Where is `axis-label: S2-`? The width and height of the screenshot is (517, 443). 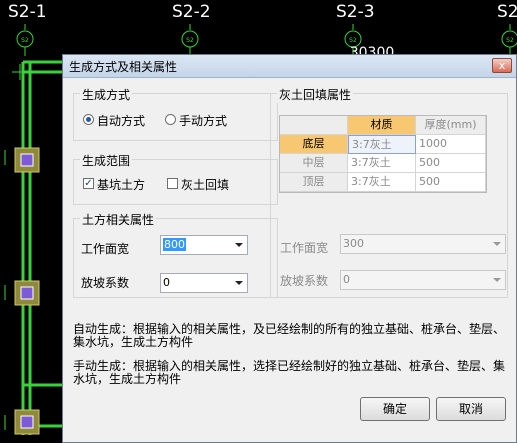
axis-label: S2- is located at coordinates (507, 12).